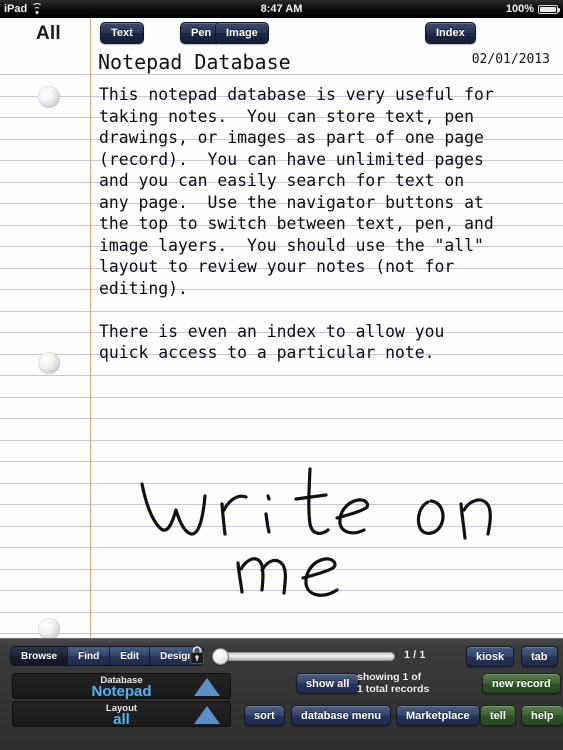 This screenshot has width=563, height=750. Describe the element at coordinates (121, 686) in the screenshot. I see `database-selector: Database Notepad` at that location.